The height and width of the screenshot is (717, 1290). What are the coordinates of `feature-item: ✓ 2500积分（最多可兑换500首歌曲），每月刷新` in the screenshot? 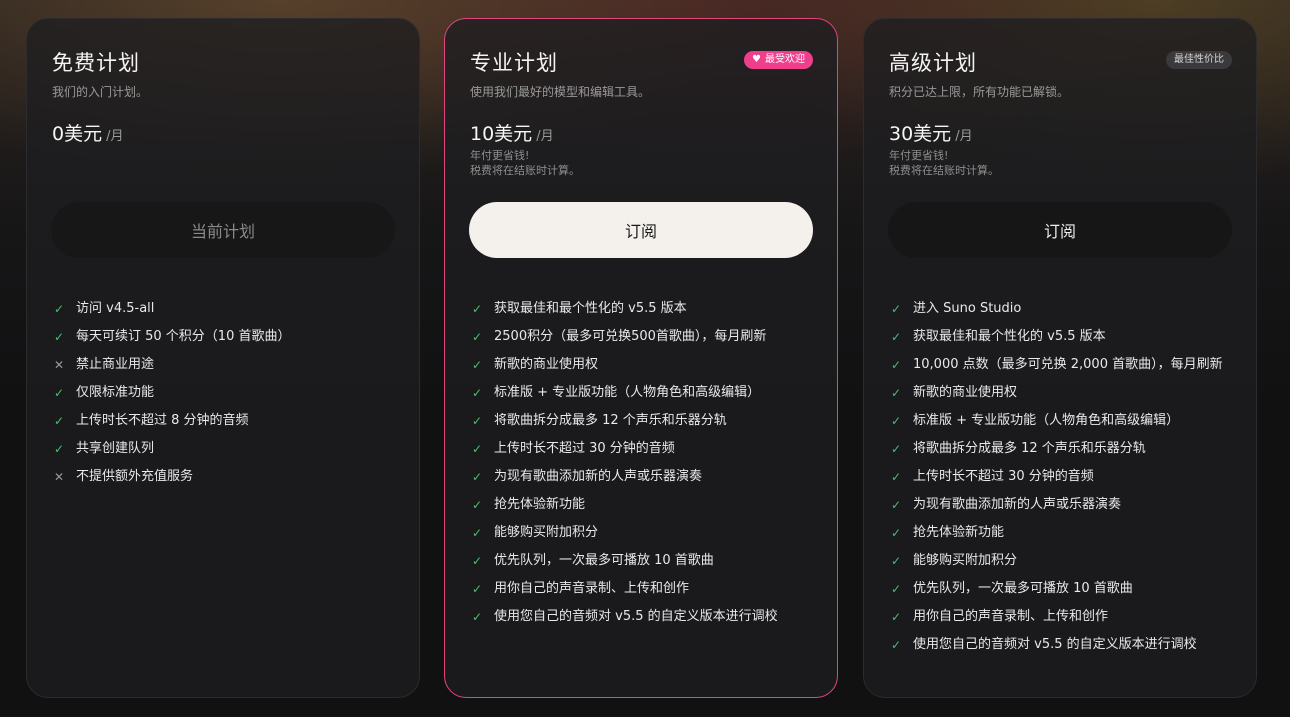 It's located at (645, 337).